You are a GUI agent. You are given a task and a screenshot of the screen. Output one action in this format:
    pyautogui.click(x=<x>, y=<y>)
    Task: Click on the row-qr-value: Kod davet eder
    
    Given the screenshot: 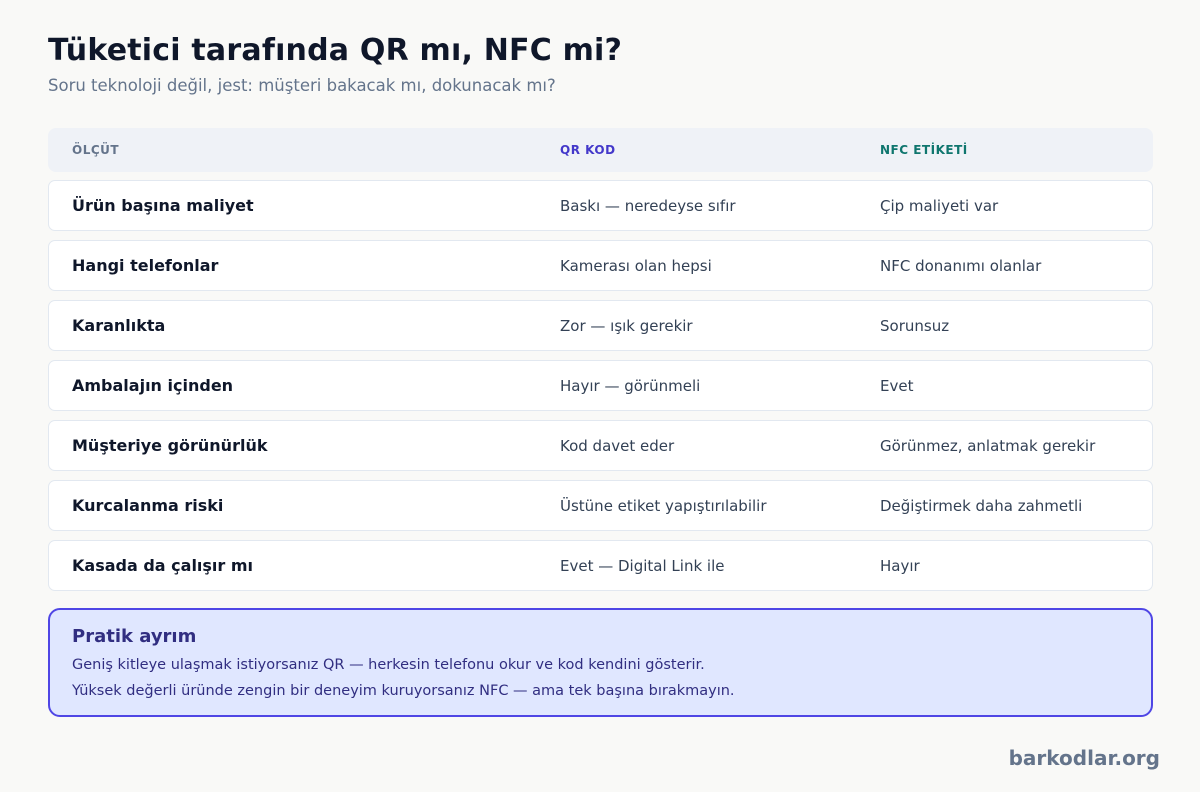 What is the action you would take?
    pyautogui.click(x=617, y=446)
    